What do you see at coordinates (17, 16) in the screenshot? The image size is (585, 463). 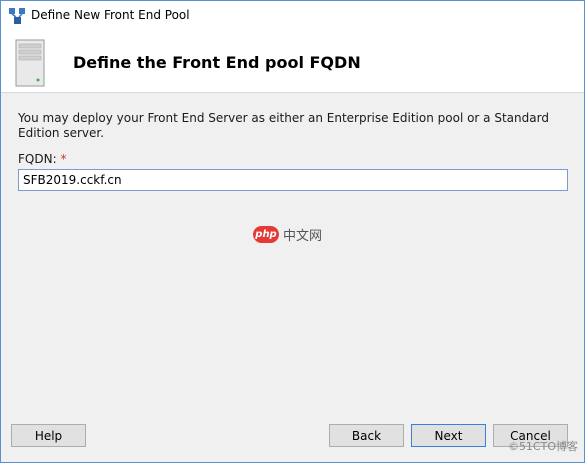 I see `topology-builder-icon` at bounding box center [17, 16].